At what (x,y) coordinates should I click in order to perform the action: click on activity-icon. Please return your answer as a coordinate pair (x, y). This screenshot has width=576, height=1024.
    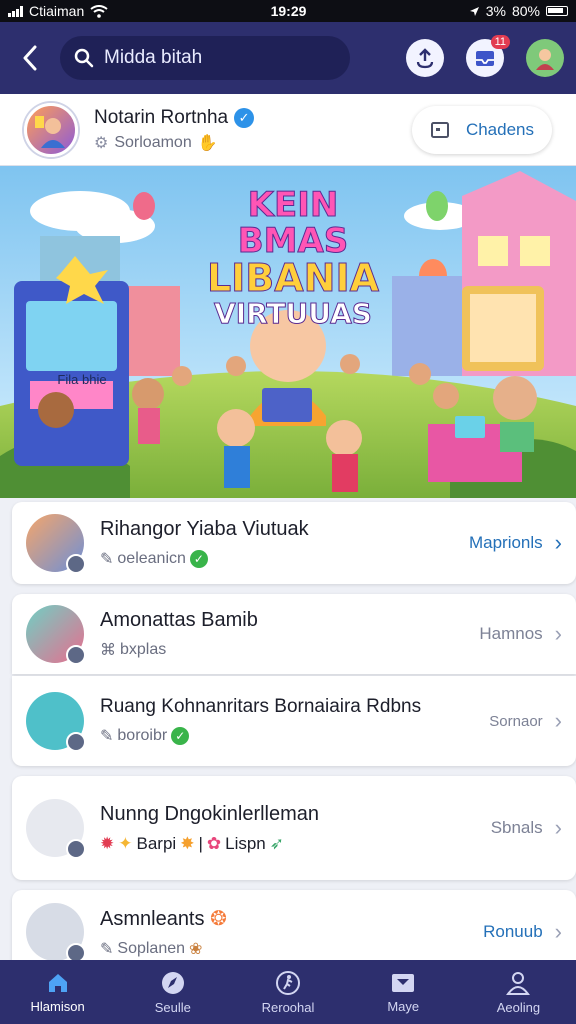
    Looking at the image, I should click on (288, 982).